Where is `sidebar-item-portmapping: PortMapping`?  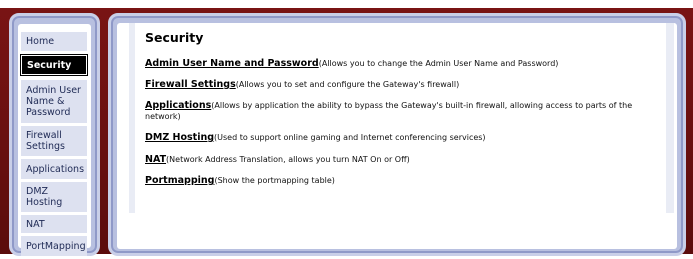 sidebar-item-portmapping: PortMapping is located at coordinates (54, 246).